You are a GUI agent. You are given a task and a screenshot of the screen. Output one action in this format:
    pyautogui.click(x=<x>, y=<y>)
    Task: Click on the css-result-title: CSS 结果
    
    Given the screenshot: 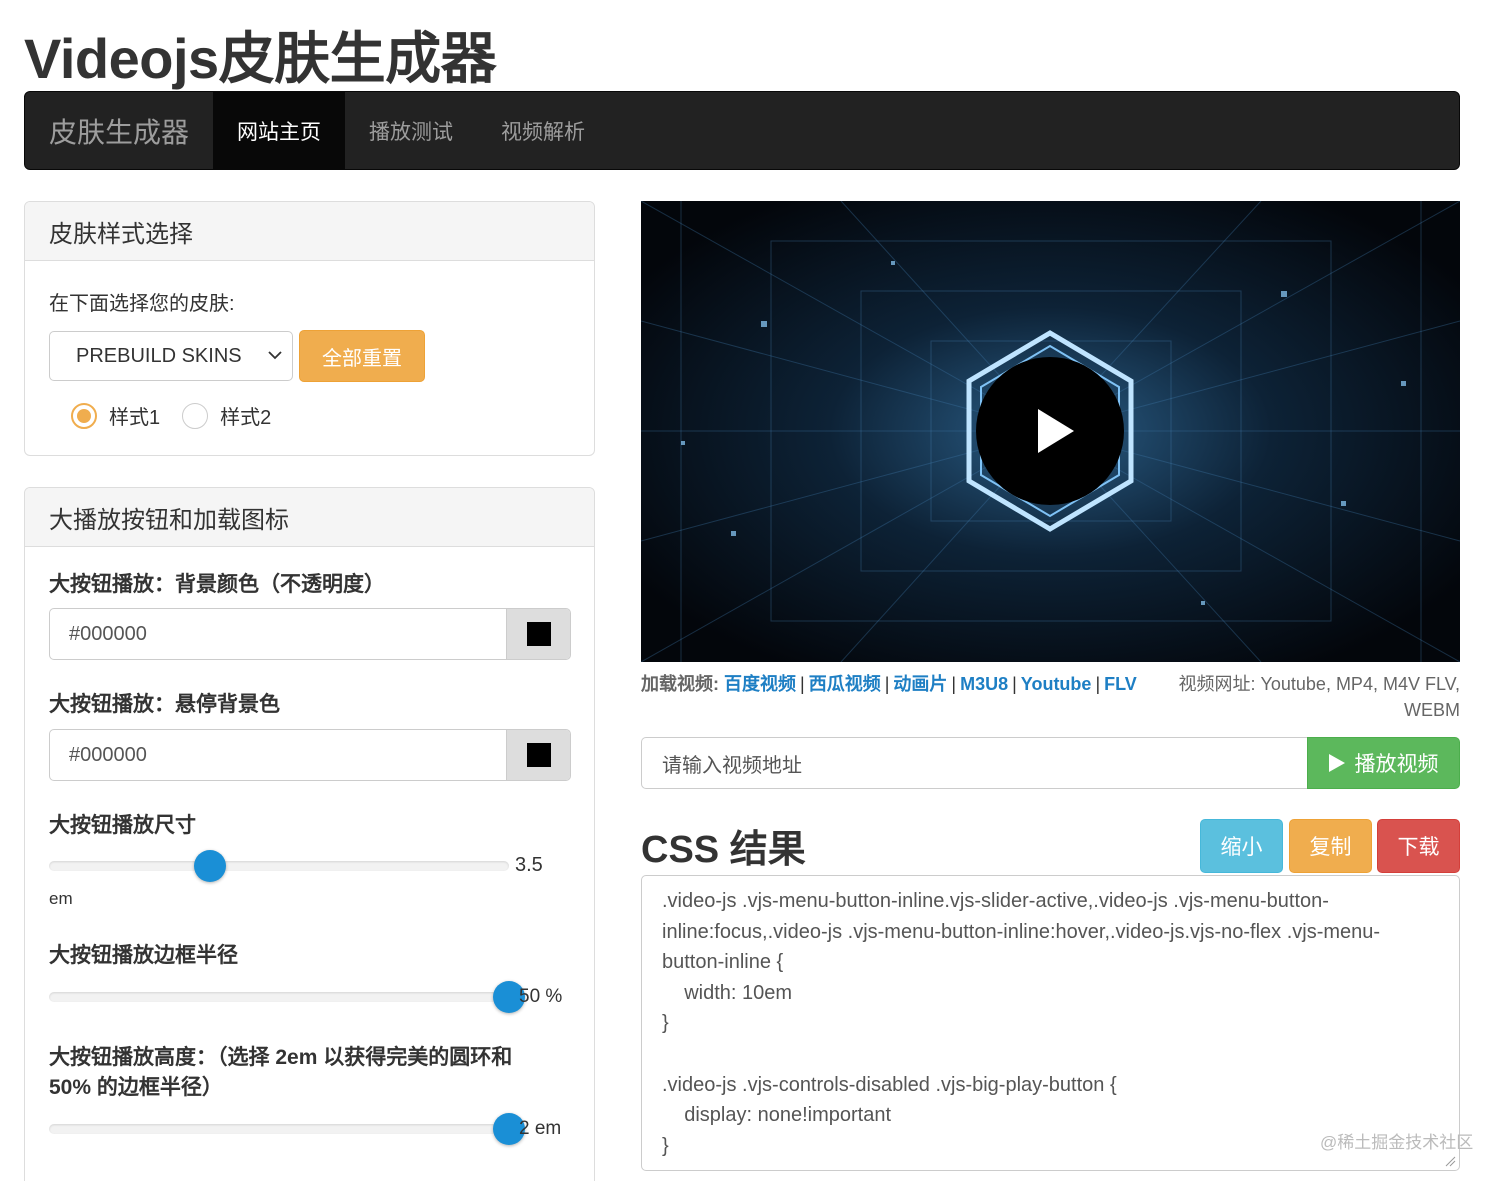 What is the action you would take?
    pyautogui.click(x=723, y=850)
    